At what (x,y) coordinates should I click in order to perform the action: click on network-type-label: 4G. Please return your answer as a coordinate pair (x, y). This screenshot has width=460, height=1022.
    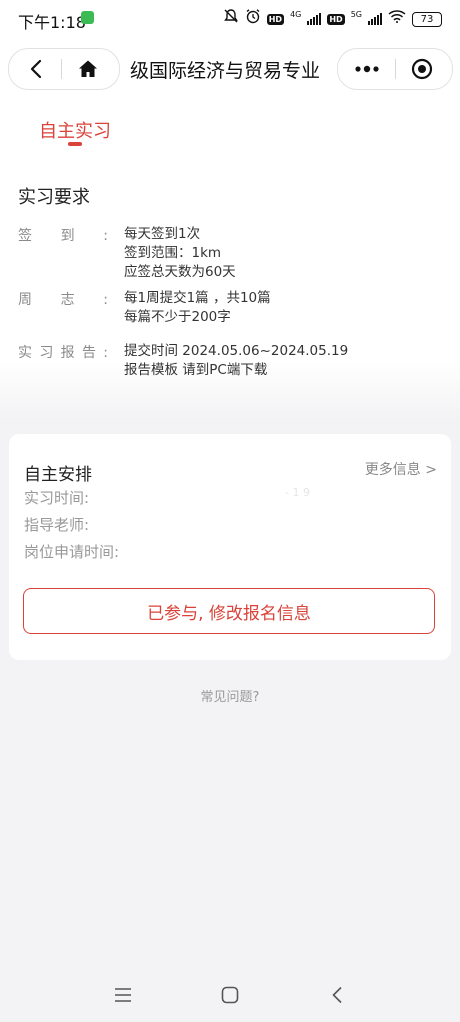
    Looking at the image, I should click on (296, 14).